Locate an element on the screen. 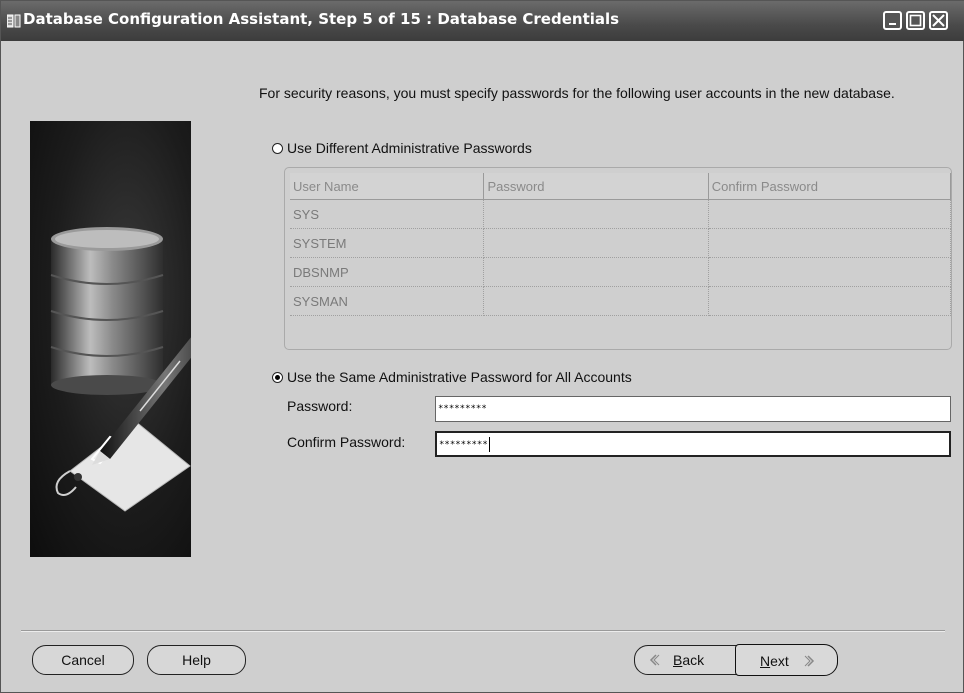  maximize-button is located at coordinates (915, 20).